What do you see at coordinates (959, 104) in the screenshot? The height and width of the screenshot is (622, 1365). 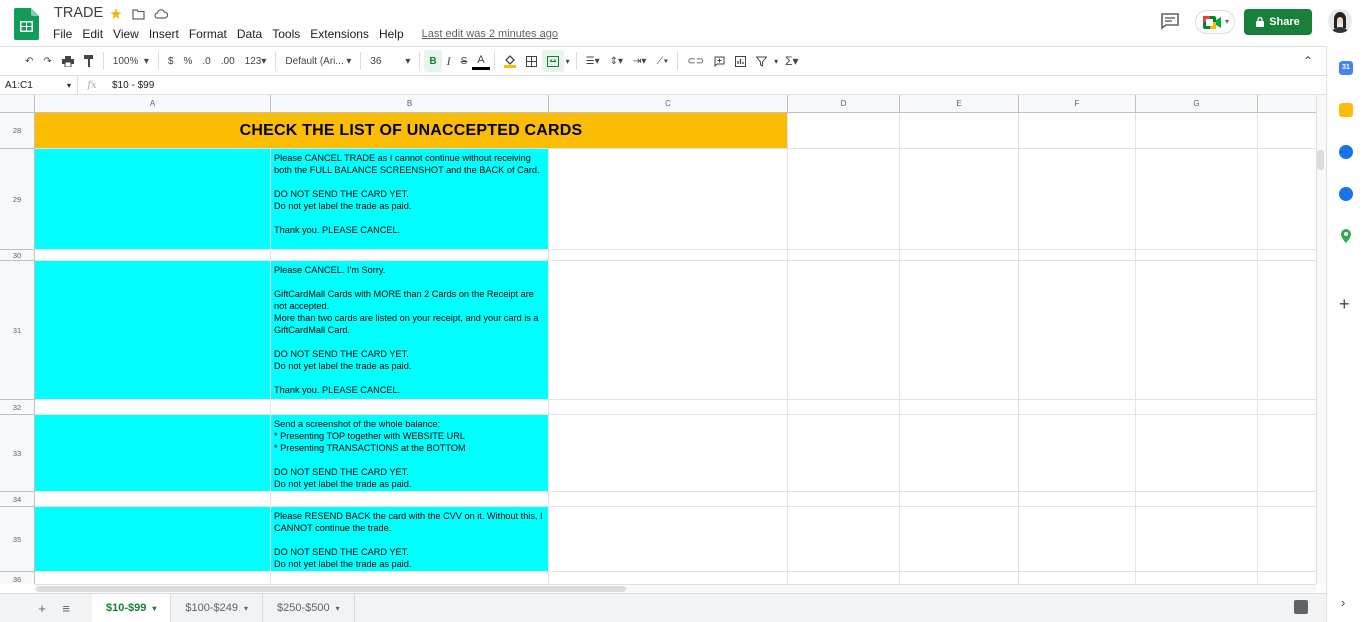 I see `column-header-e: E` at bounding box center [959, 104].